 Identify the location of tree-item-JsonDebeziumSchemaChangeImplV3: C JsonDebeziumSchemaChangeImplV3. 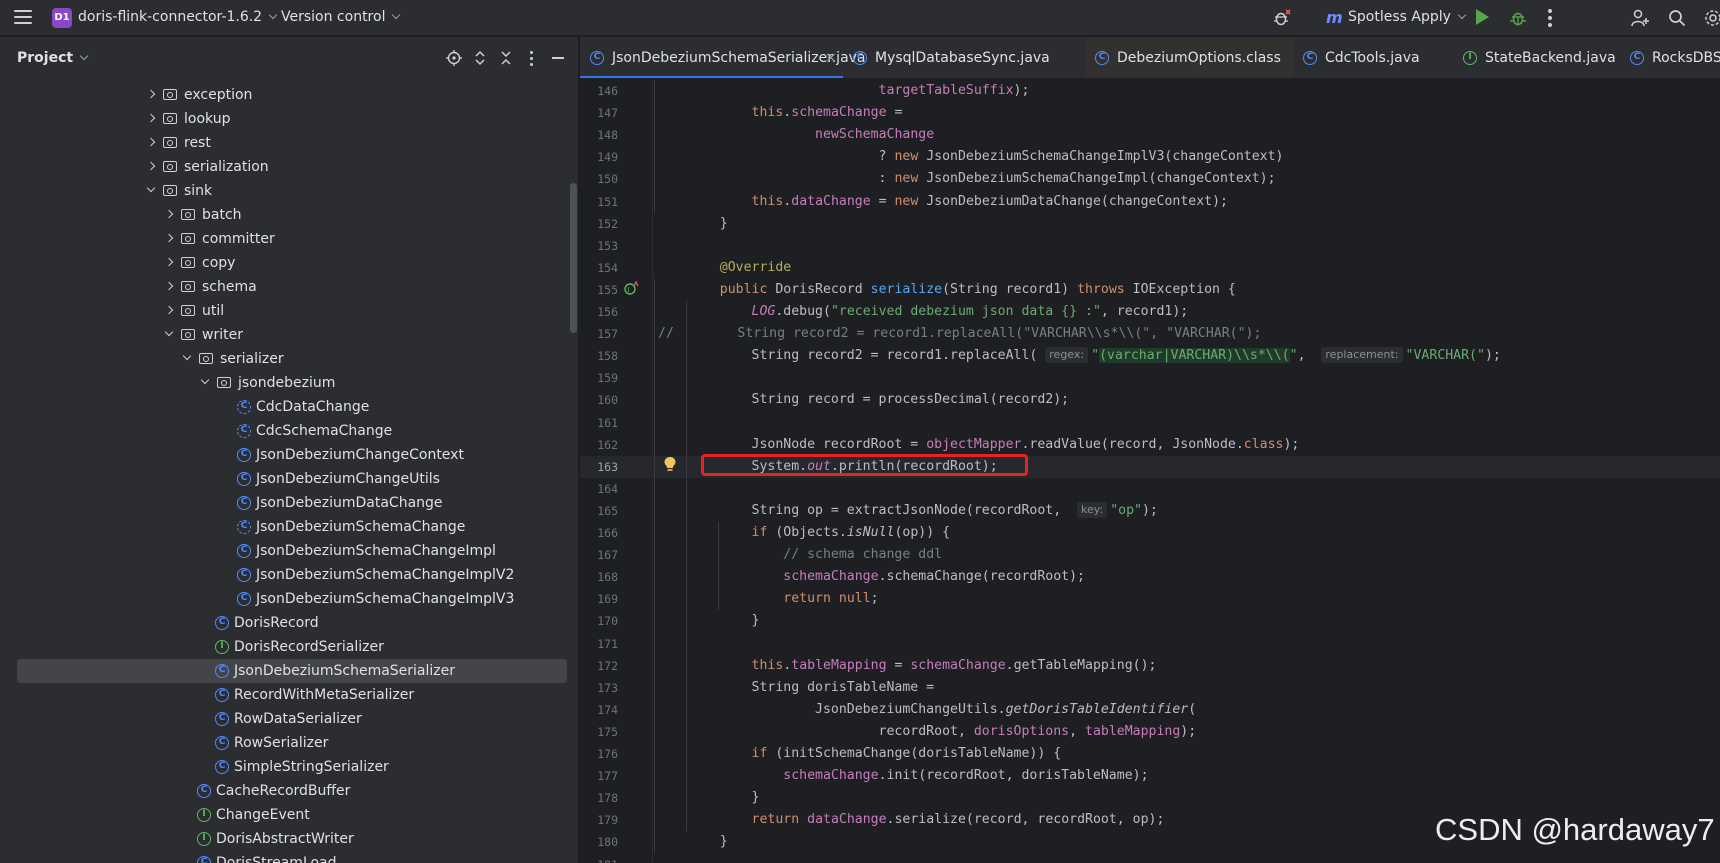
(289, 599).